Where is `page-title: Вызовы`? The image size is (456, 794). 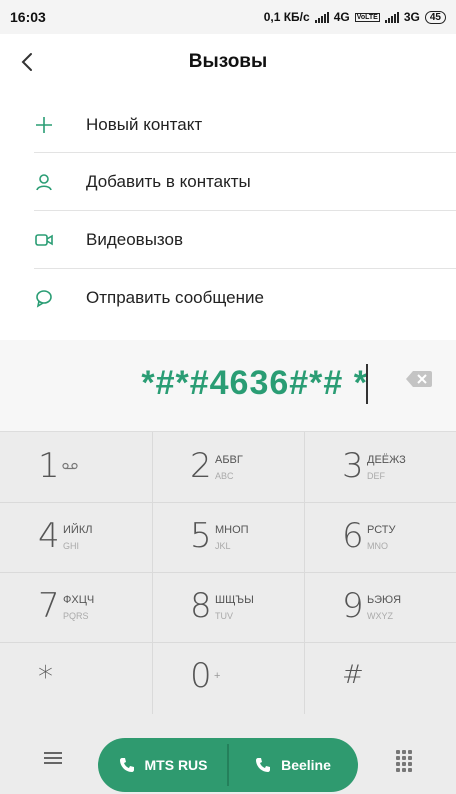 page-title: Вызовы is located at coordinates (228, 61).